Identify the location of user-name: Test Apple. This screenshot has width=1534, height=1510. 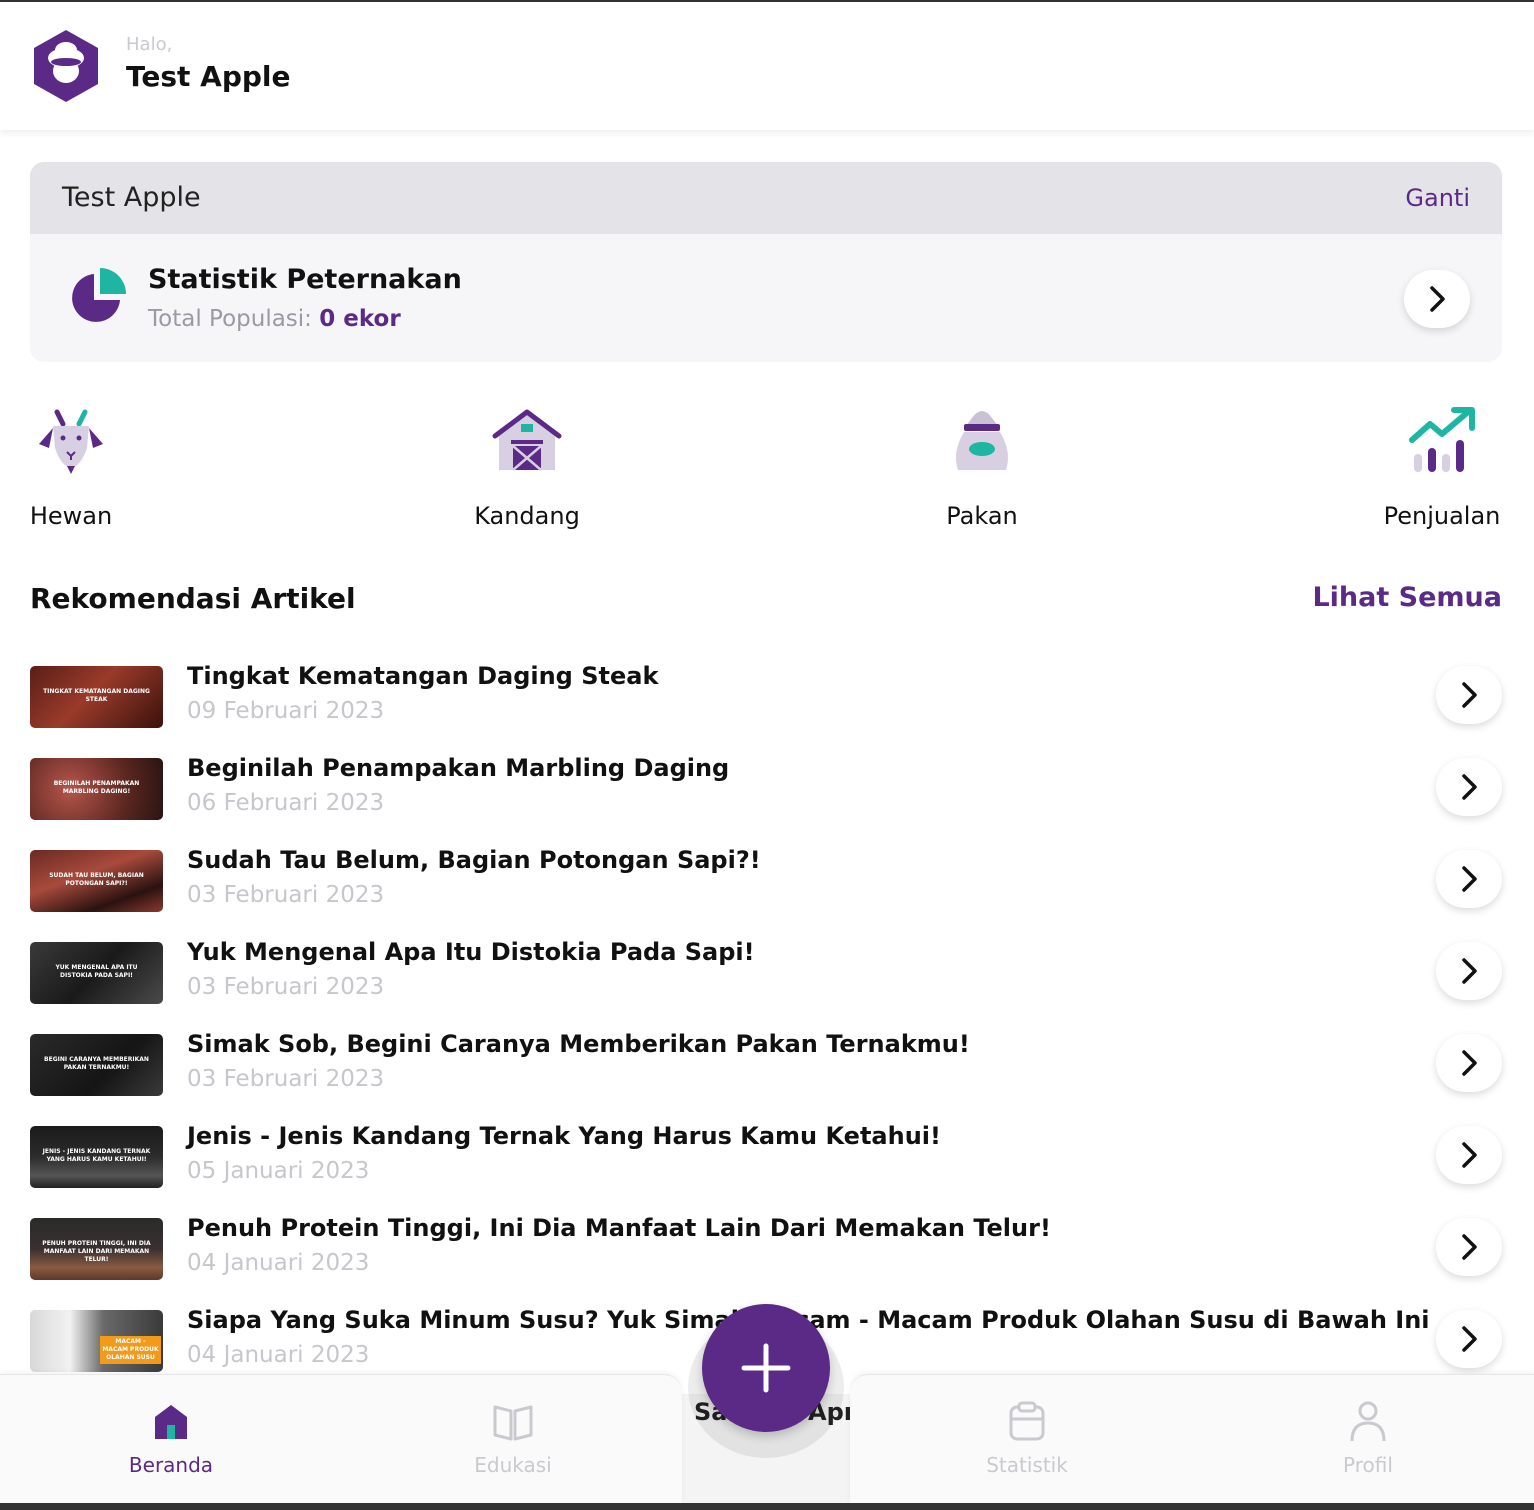
(208, 76).